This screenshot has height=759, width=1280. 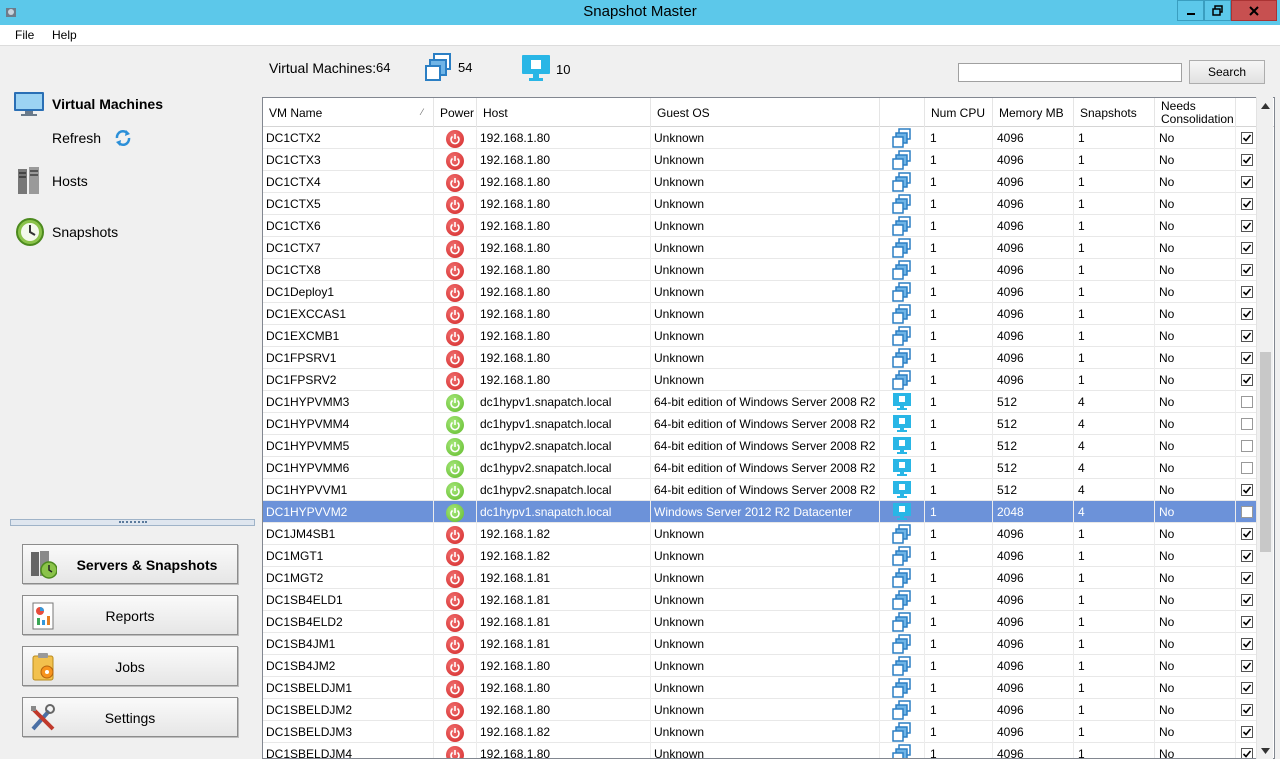 I want to click on table-row: DC1SBELDJM1 192.168.1.80 Unknown 1 4096 1 No, so click(x=761, y=688).